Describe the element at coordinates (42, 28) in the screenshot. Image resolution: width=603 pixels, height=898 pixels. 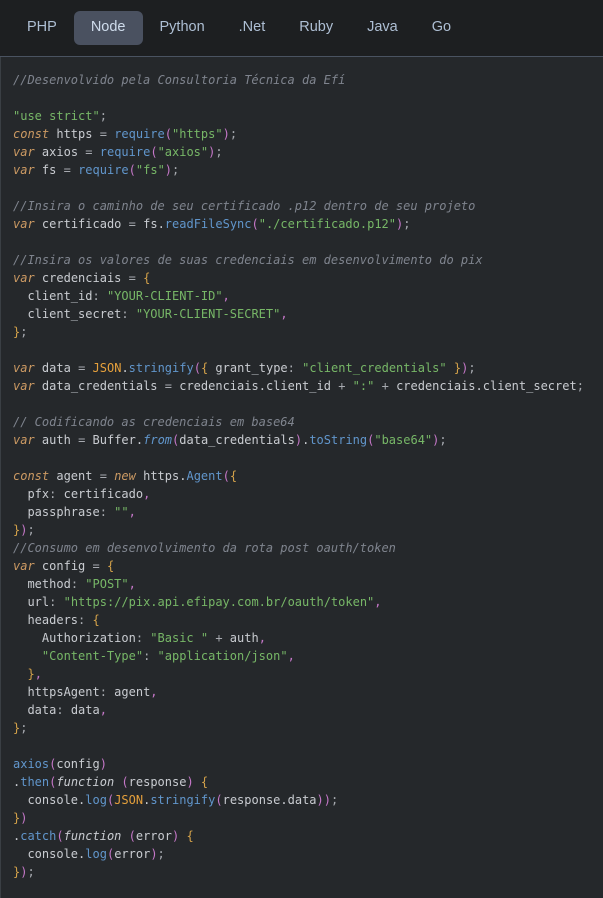
I see `tab-php: PHP` at that location.